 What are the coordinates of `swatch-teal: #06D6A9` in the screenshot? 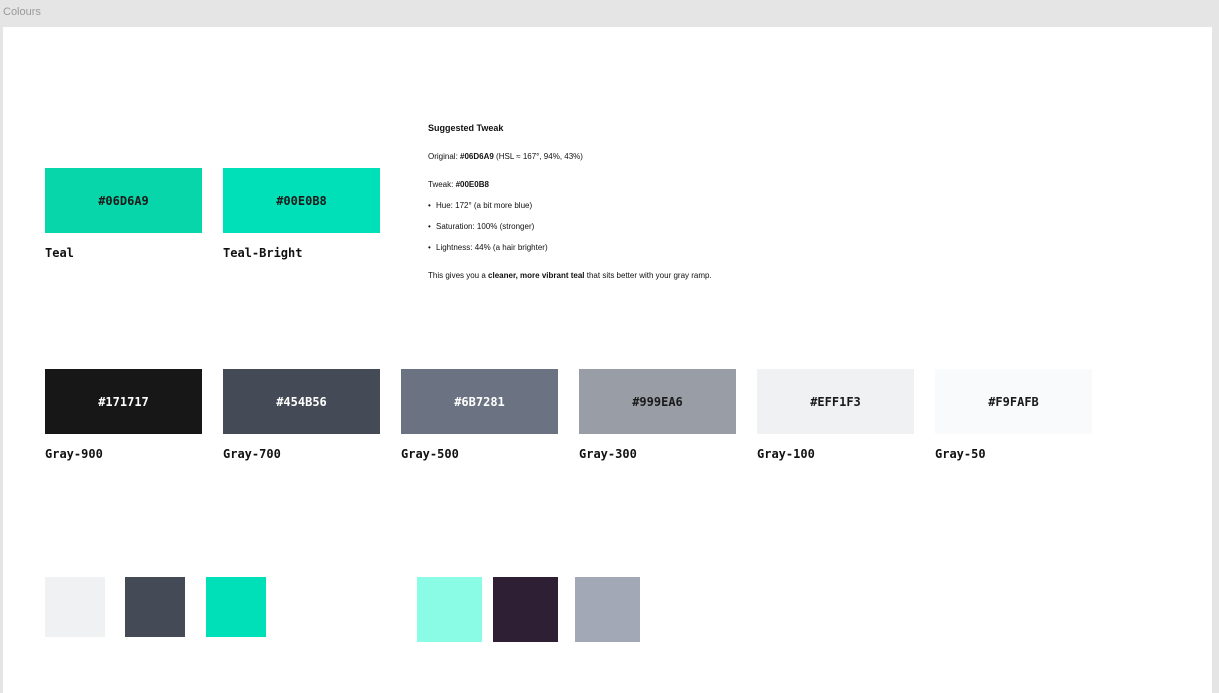 It's located at (123, 200).